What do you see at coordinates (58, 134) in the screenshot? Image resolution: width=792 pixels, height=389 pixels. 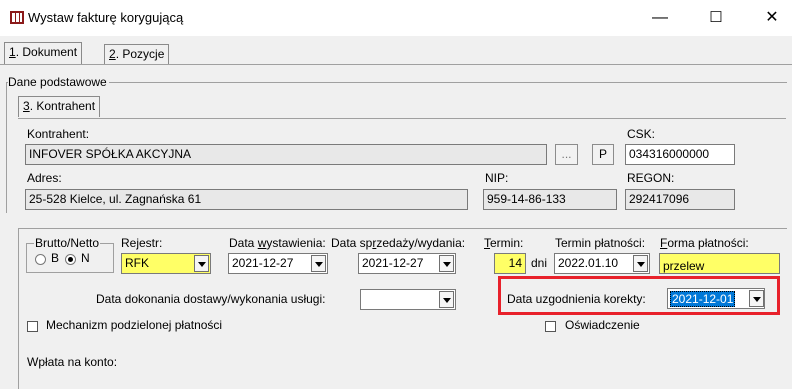 I see `kontrahent-label: Kontrahent:` at bounding box center [58, 134].